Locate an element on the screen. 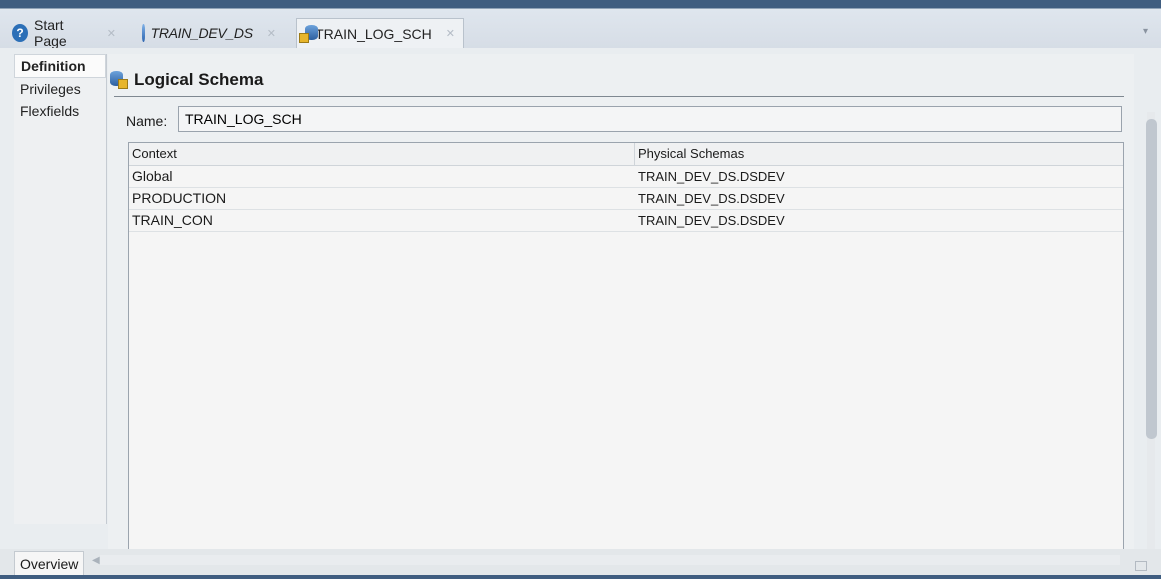 This screenshot has height=579, width=1161. section-title: Logical Schema is located at coordinates (186, 80).